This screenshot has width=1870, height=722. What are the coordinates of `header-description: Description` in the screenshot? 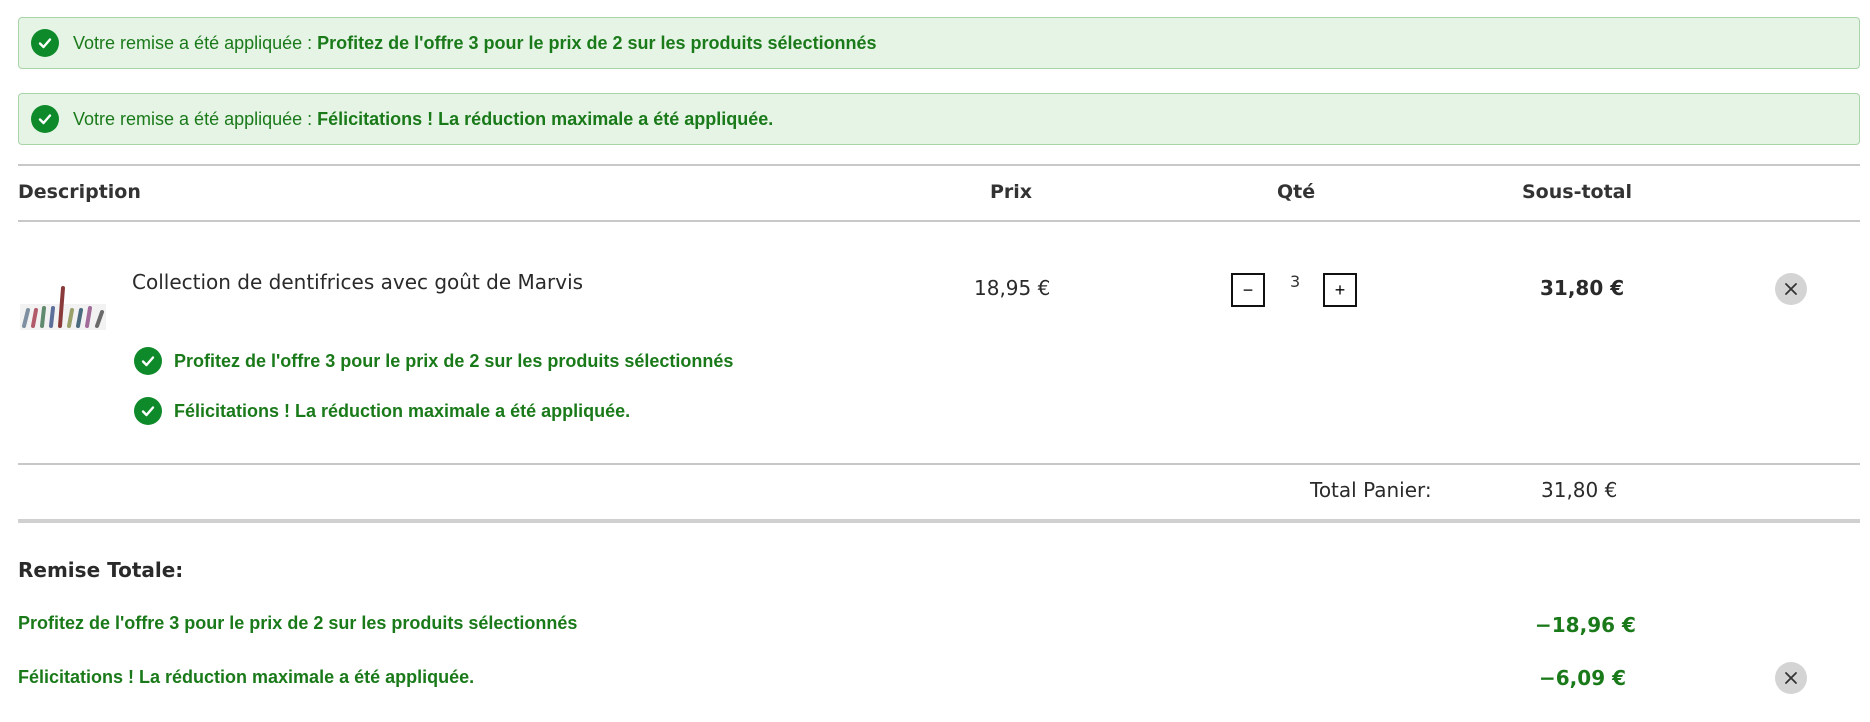 It's located at (79, 192).